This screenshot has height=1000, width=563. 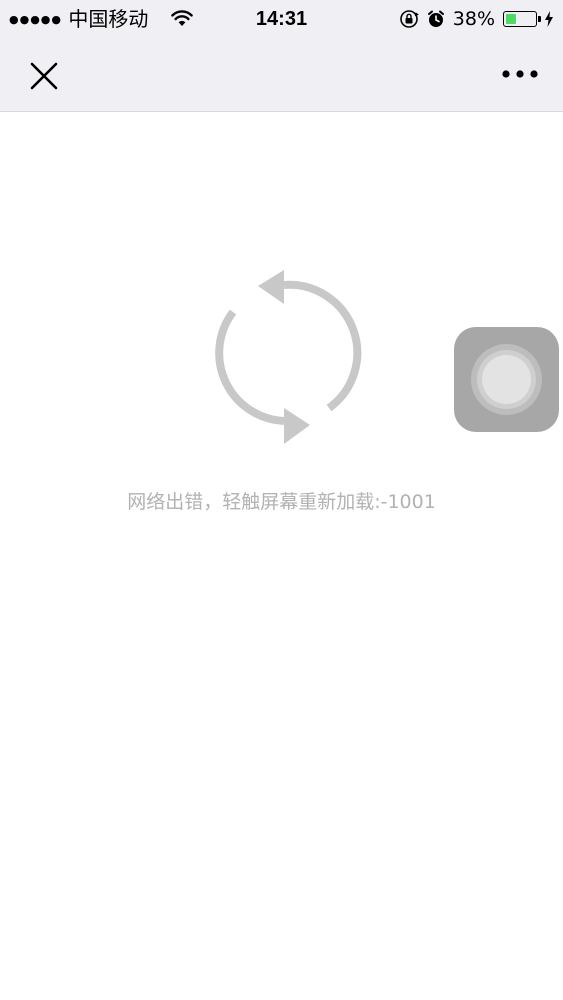 I want to click on battery-icon, so click(x=522, y=19).